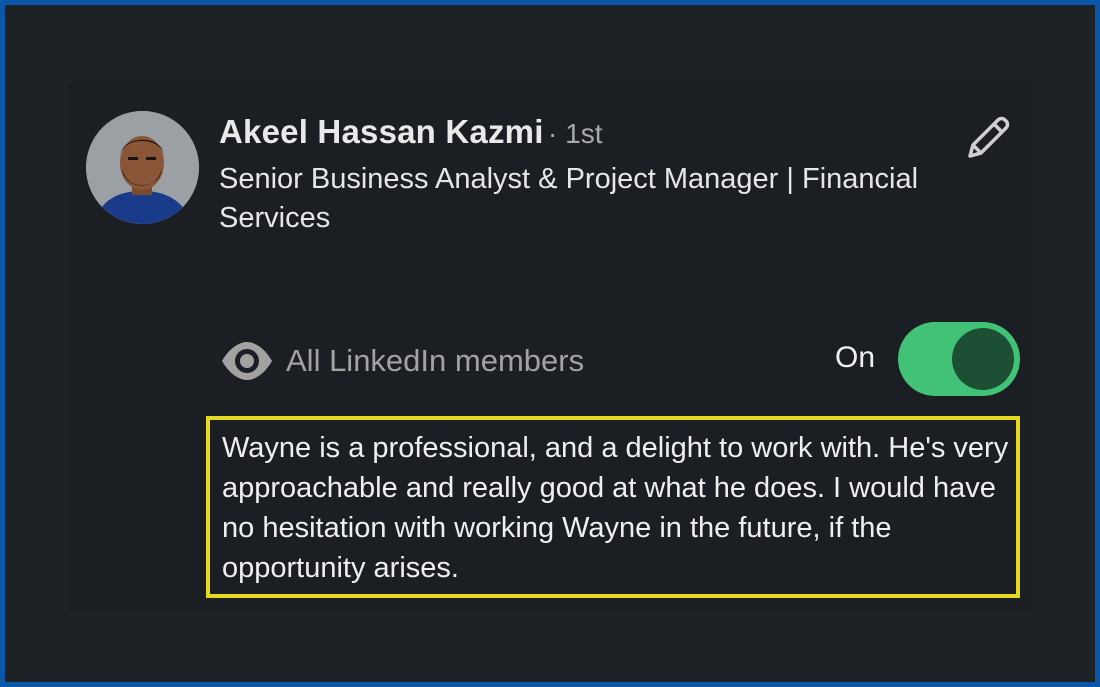  Describe the element at coordinates (575, 133) in the screenshot. I see `connection-degree: · 1st` at that location.